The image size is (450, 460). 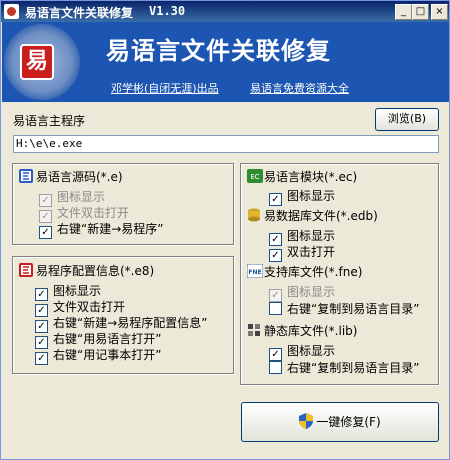 What do you see at coordinates (49, 121) in the screenshot?
I see `main-program-label: 易语言主程序` at bounding box center [49, 121].